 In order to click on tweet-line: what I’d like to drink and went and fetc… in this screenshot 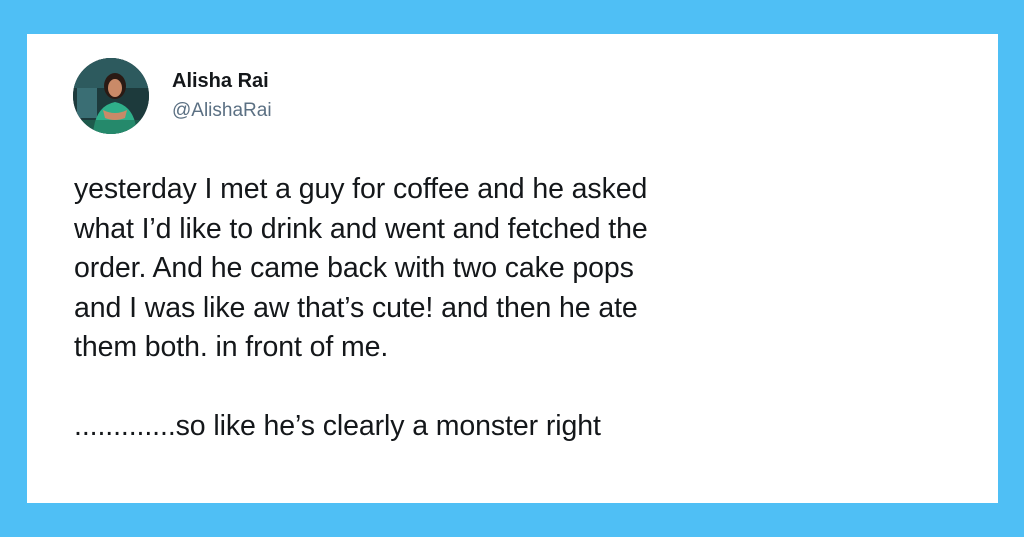, I will do `click(361, 228)`.